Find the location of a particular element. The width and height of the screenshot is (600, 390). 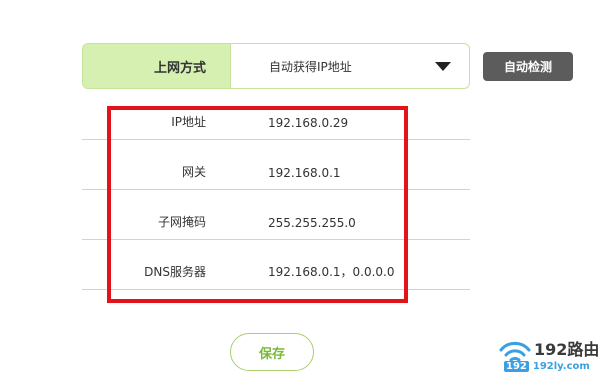

auto-detect-button: 自动检测 is located at coordinates (528, 66).